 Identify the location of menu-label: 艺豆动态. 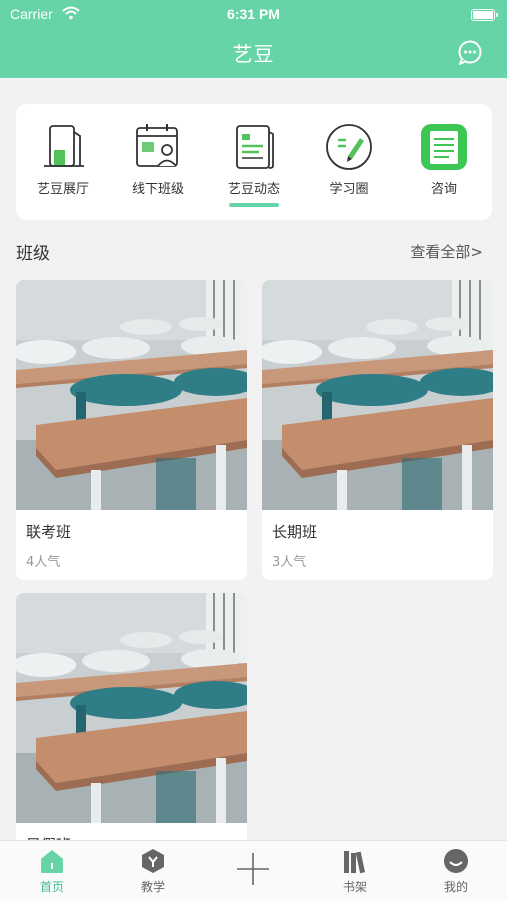
(253, 189).